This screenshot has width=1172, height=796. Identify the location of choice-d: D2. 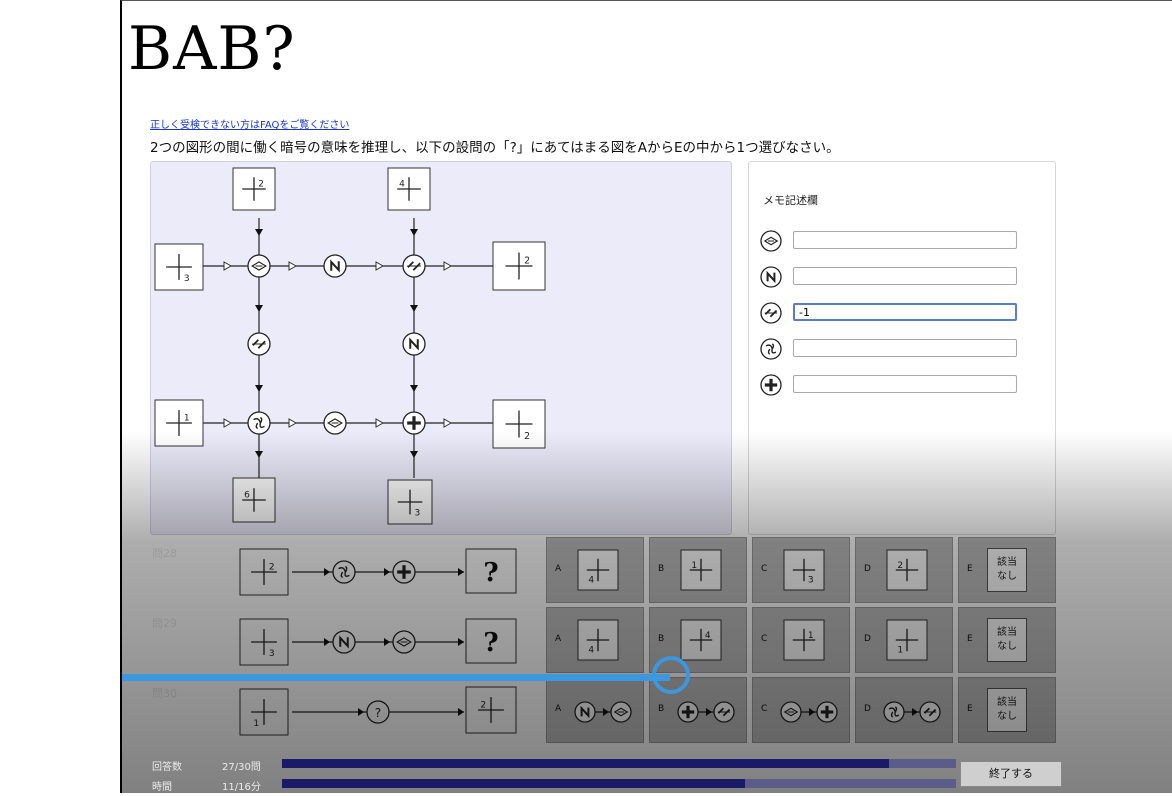
(904, 570).